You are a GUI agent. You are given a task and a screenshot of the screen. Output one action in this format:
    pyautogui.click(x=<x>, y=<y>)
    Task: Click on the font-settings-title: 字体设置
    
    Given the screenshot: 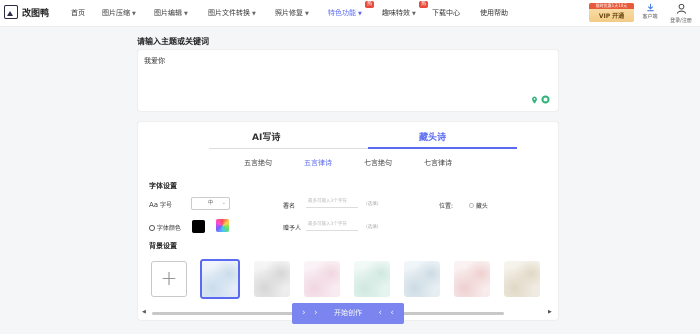 What is the action you would take?
    pyautogui.click(x=163, y=186)
    